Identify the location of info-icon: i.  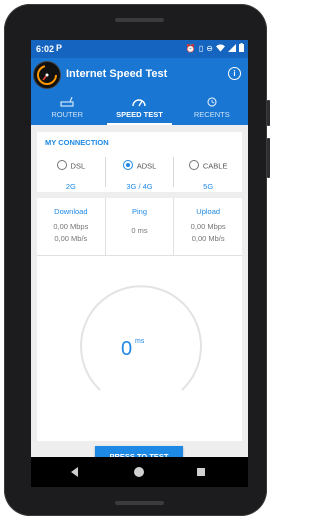
(234, 73).